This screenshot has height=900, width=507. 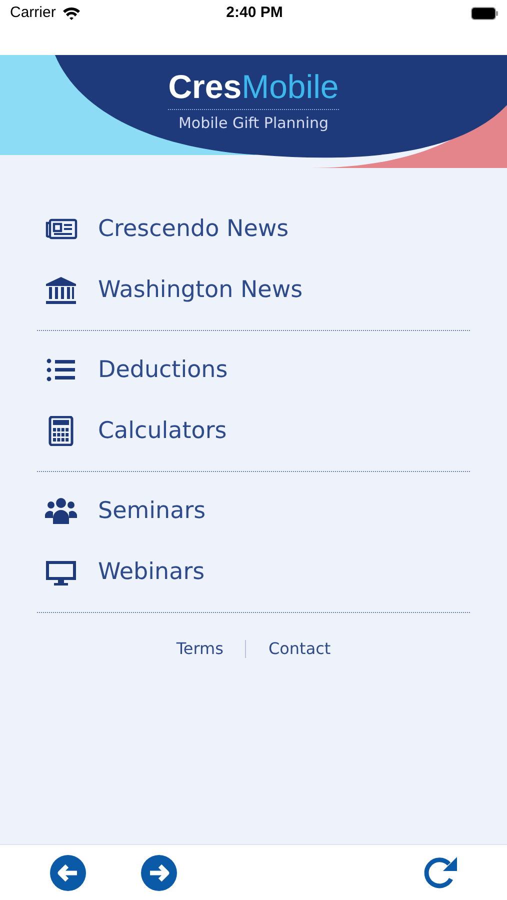 I want to click on menu-item: Calculators, so click(x=253, y=430).